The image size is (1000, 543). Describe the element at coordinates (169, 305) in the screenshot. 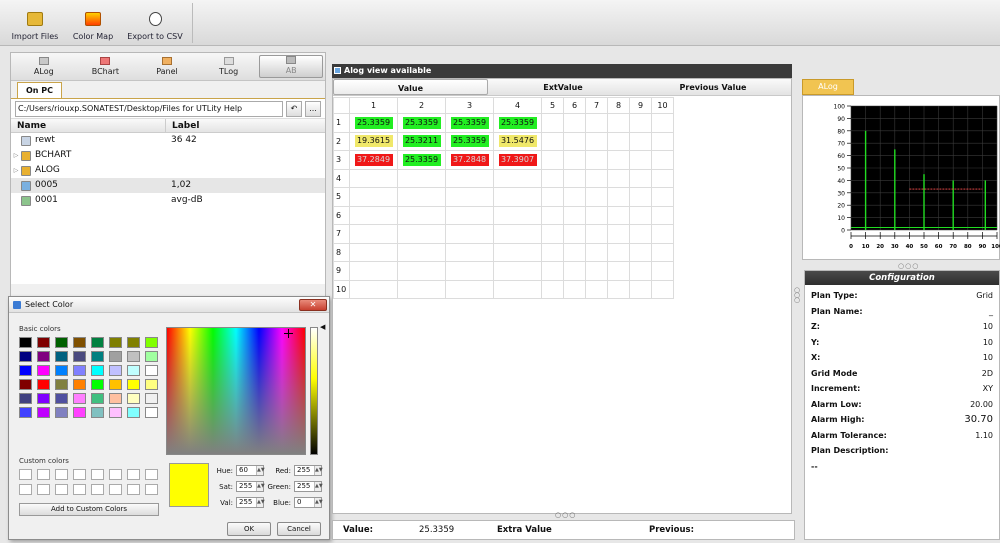

I see `dialog-title-bar: Select Color` at that location.